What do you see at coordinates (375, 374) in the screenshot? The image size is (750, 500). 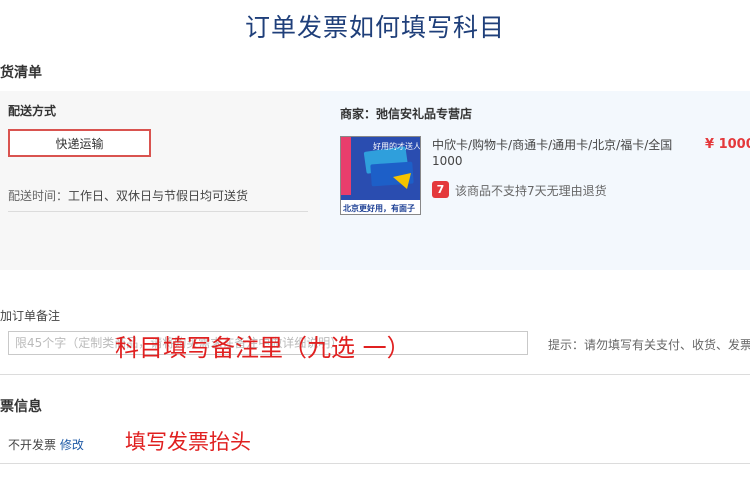 I see `section-divider` at bounding box center [375, 374].